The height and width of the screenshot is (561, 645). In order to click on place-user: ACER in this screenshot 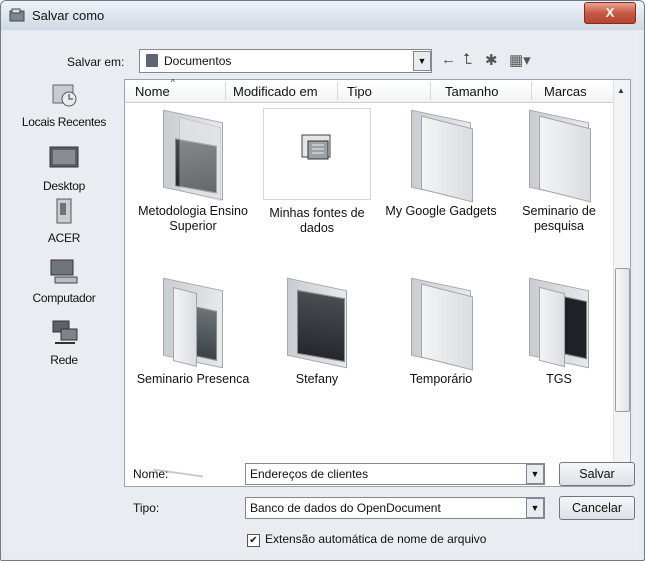, I will do `click(64, 221)`.